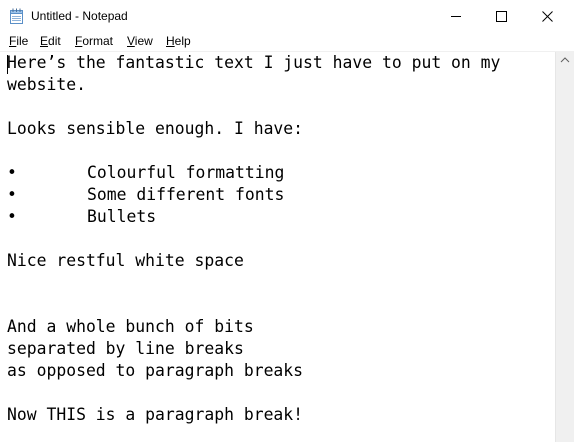  I want to click on title-bar: Untitled - Notepad, so click(287, 16).